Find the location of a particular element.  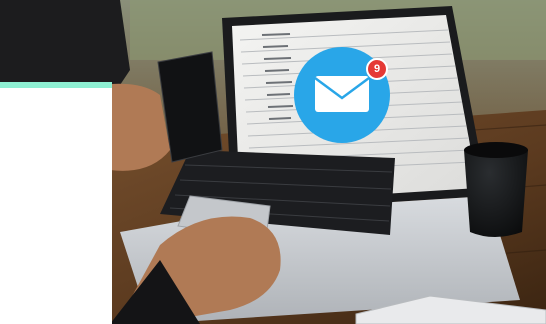

coffee-cup is located at coordinates (496, 191).